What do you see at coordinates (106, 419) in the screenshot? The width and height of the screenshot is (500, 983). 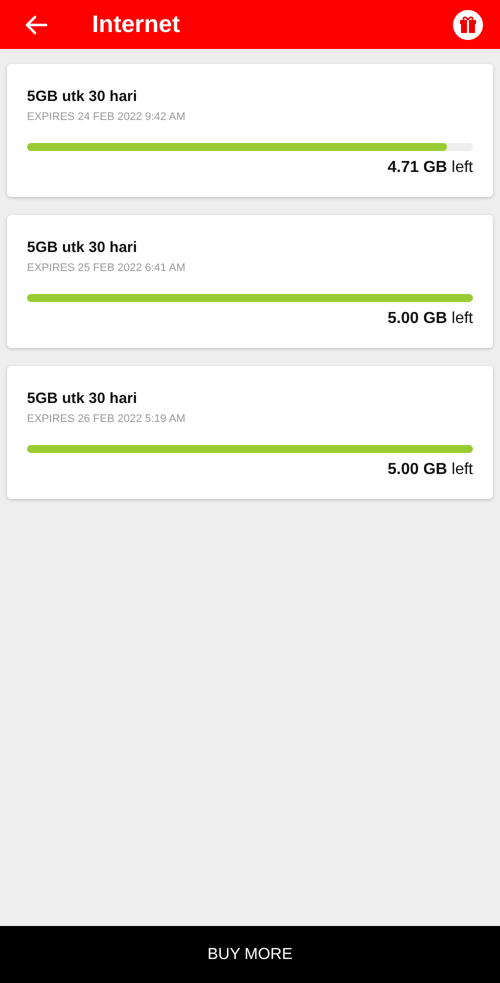 I see `expiry-date: EXPIRES 26 FEB 2022 5:19 AM` at bounding box center [106, 419].